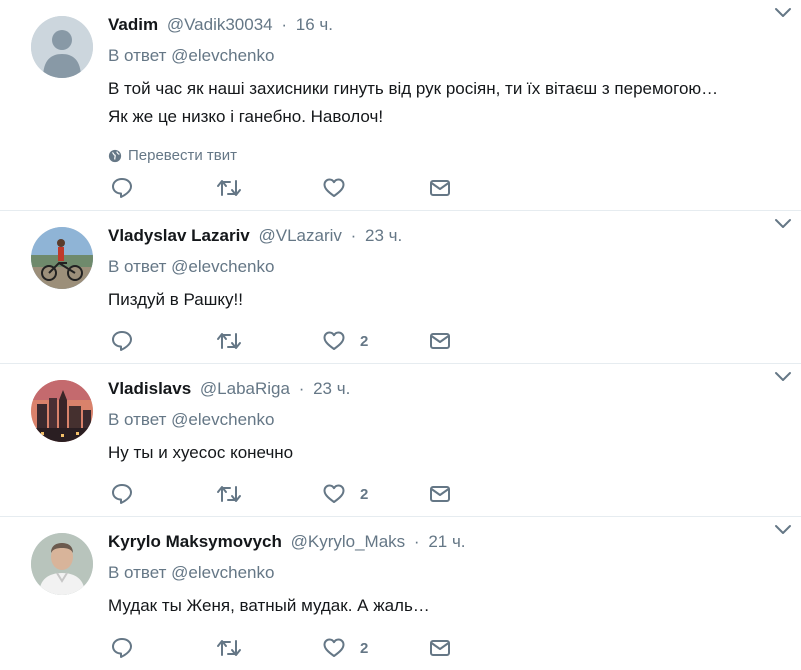 This screenshot has height=670, width=801. What do you see at coordinates (182, 155) in the screenshot?
I see `translate-label: Перевести твит` at bounding box center [182, 155].